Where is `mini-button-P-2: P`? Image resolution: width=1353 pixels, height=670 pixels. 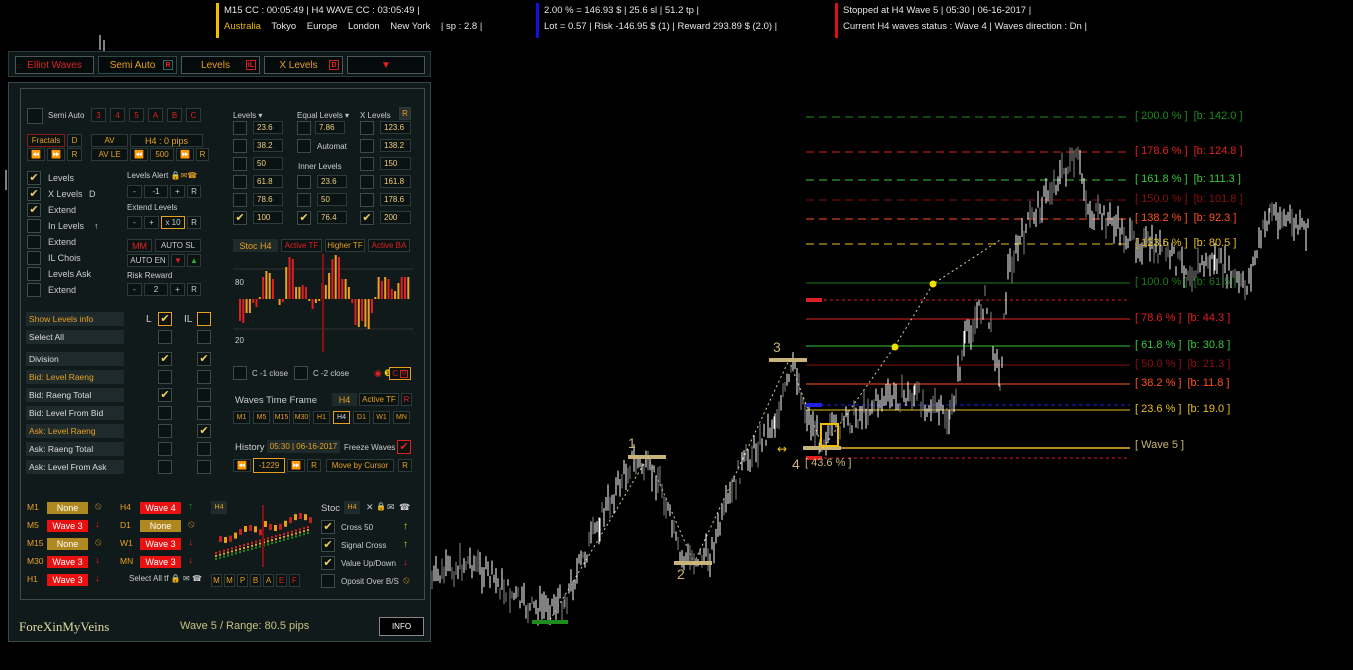
mini-button-P-2: P is located at coordinates (242, 580).